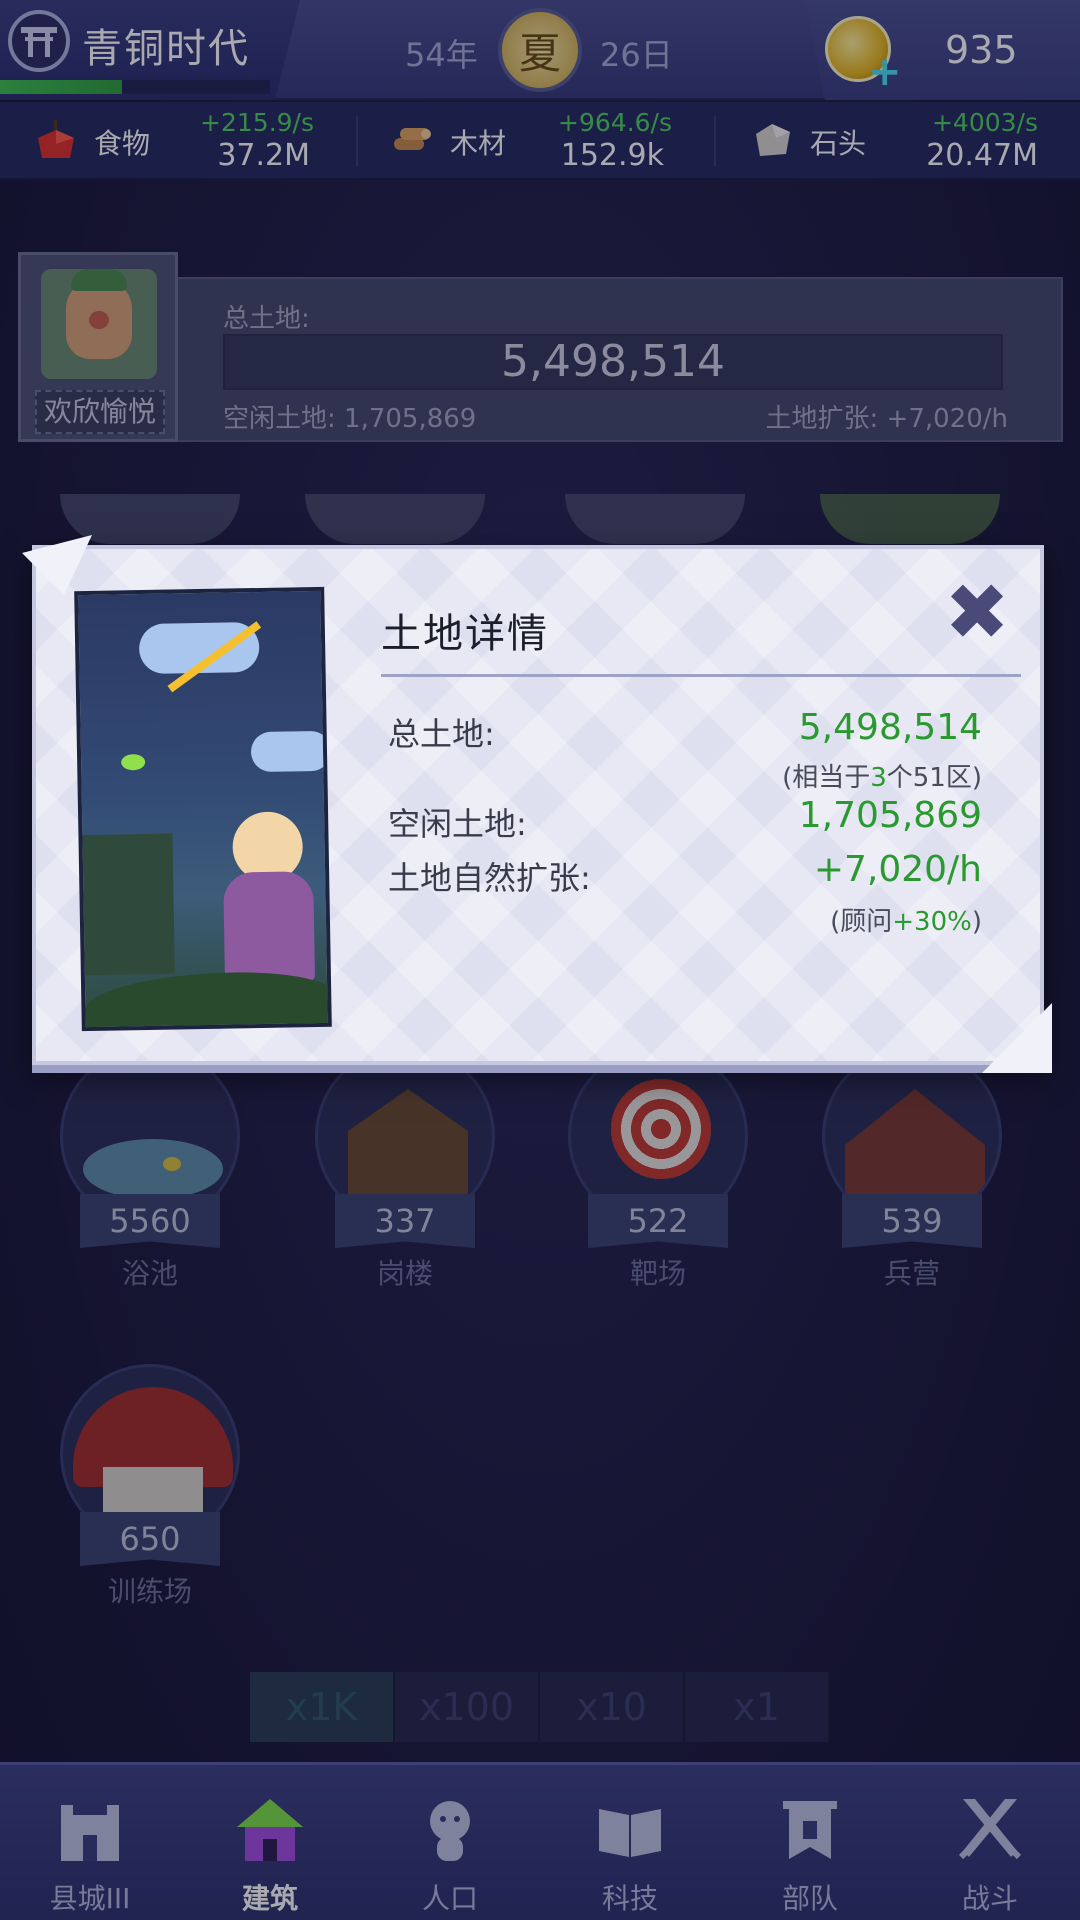 This screenshot has height=1920, width=1080. I want to click on total-land-note: (相当于3个51区), so click(882, 778).